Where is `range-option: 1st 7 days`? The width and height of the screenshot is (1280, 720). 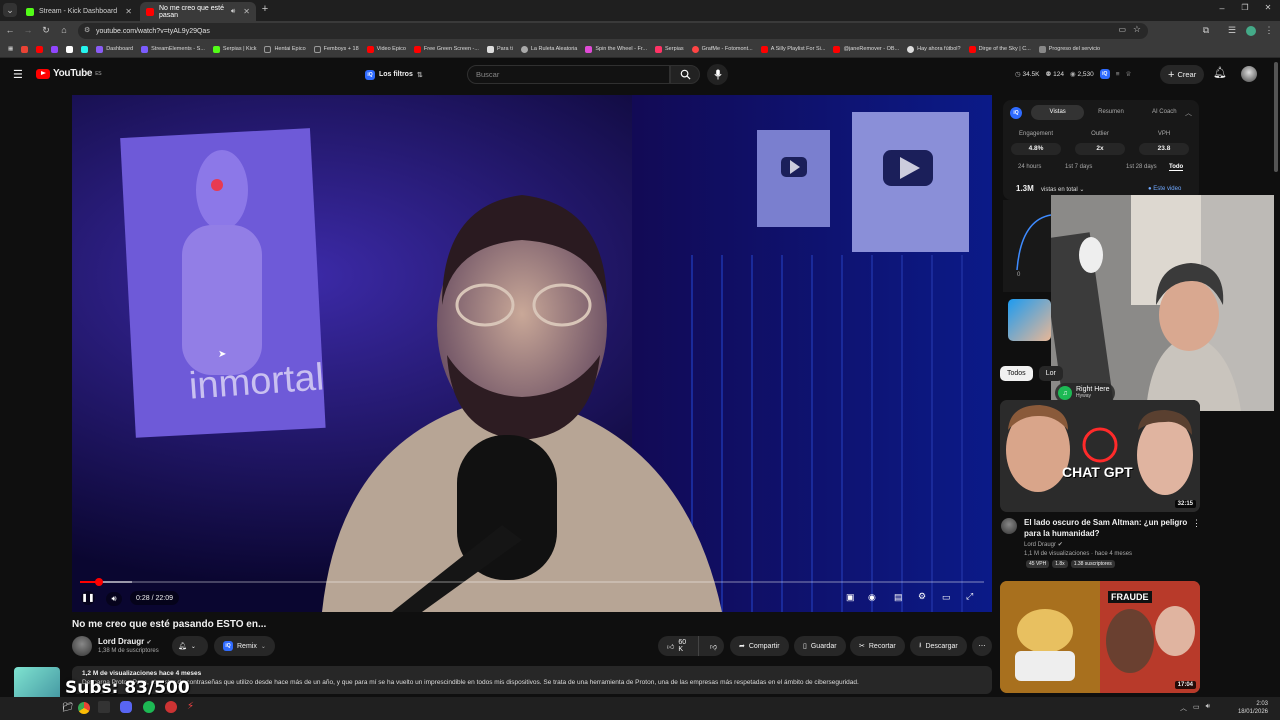
range-option: 1st 7 days is located at coordinates (1078, 167).